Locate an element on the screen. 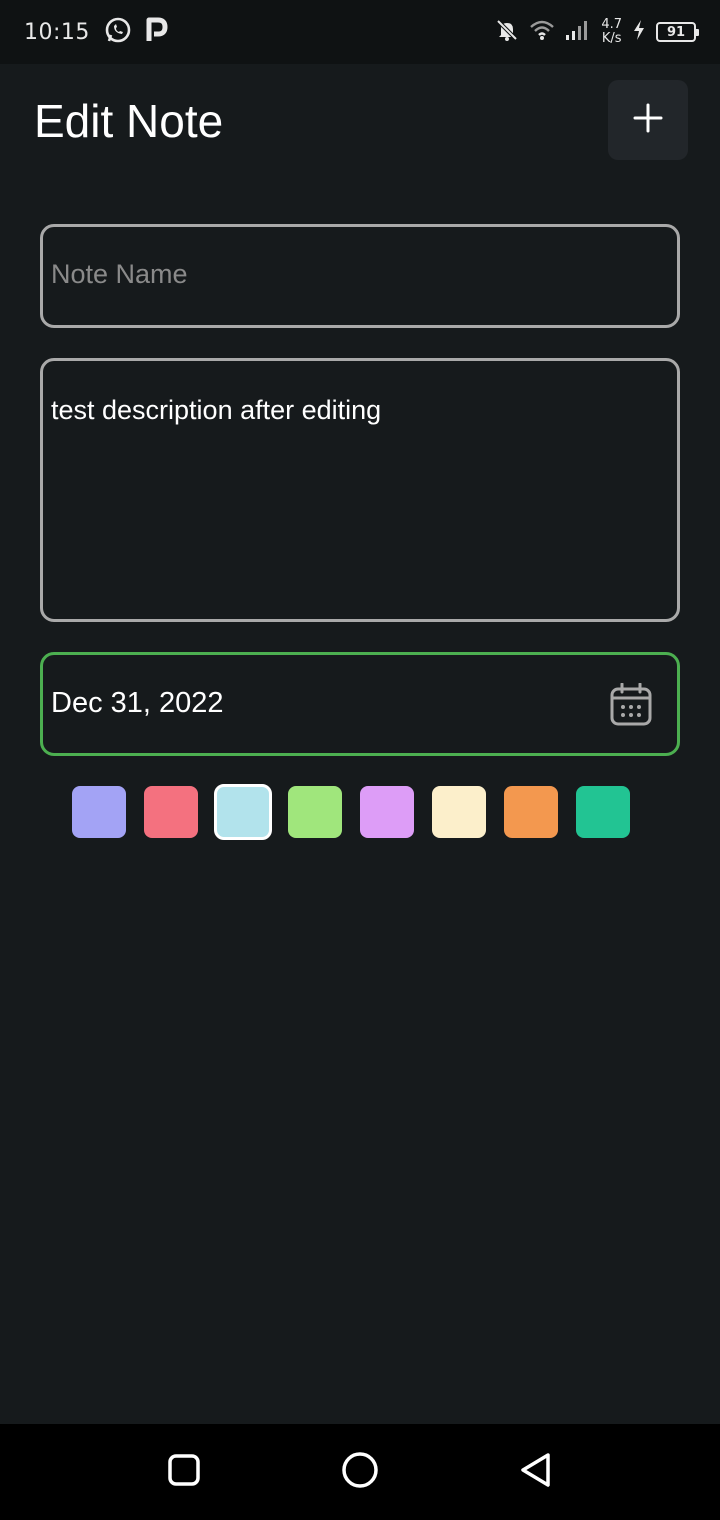 Image resolution: width=720 pixels, height=1520 pixels. add-button is located at coordinates (648, 120).